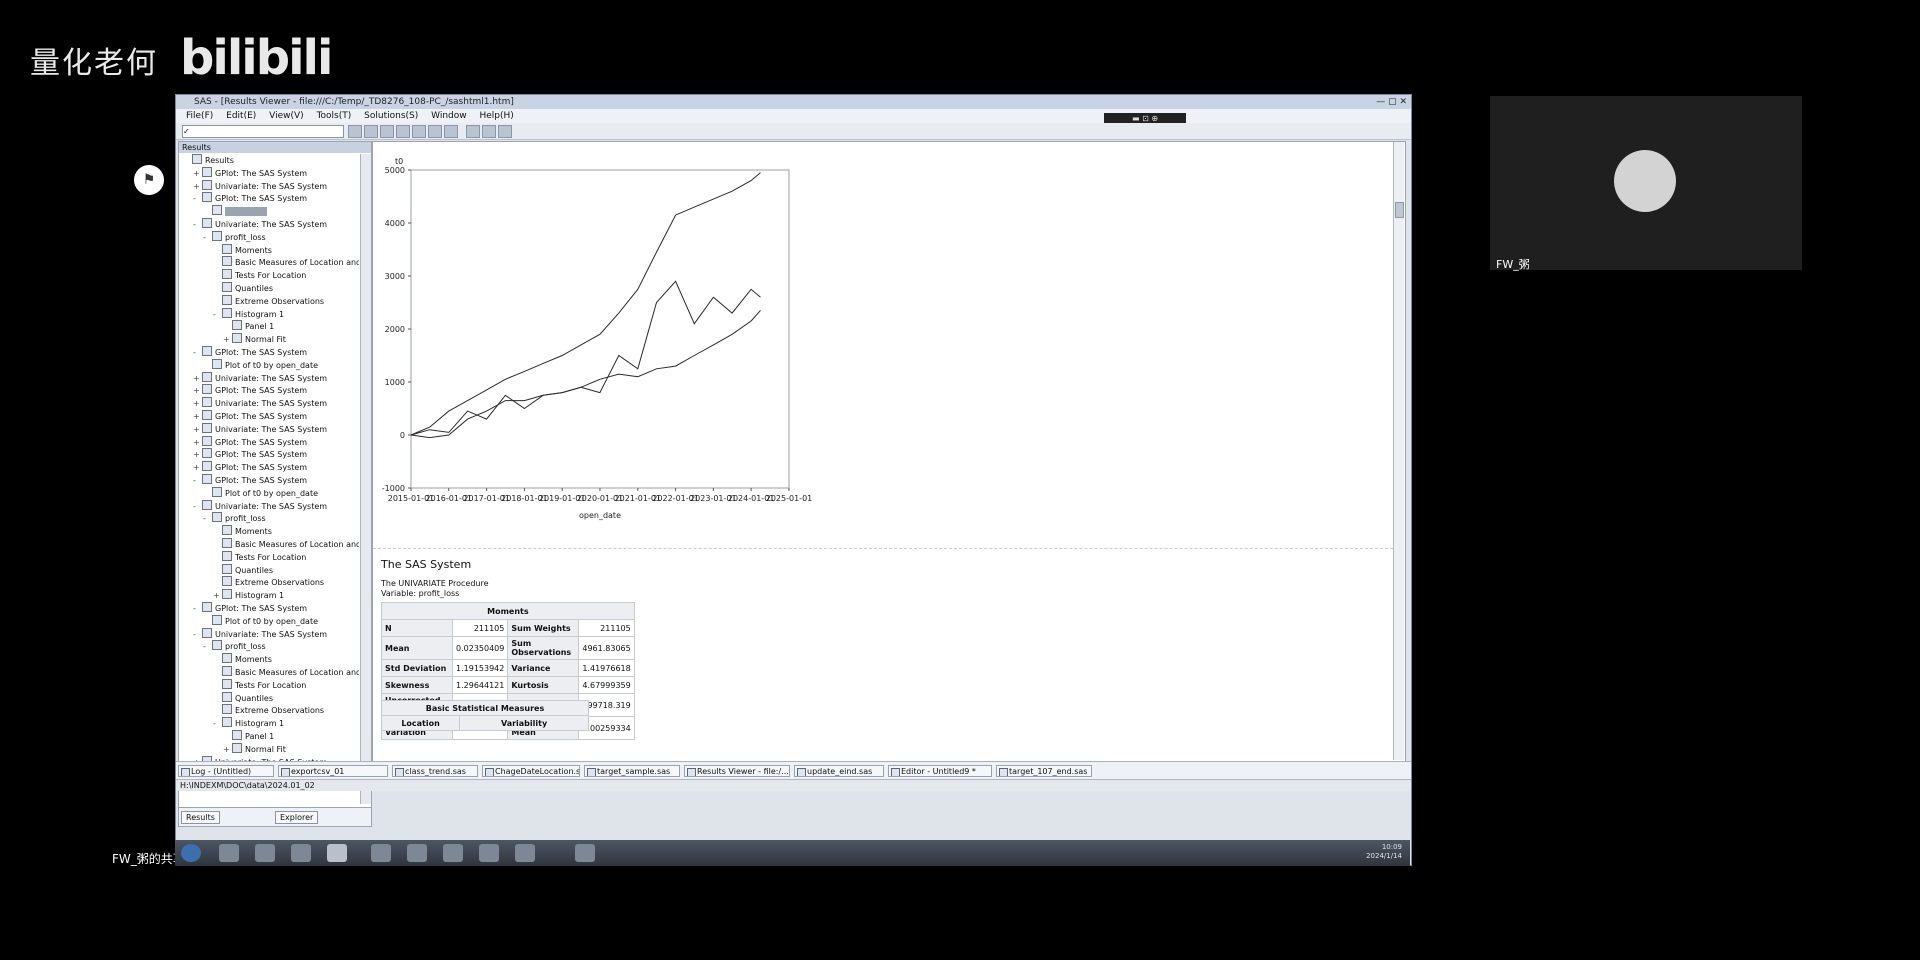  I want to click on window-controls: — ▢ ✕, so click(1391, 102).